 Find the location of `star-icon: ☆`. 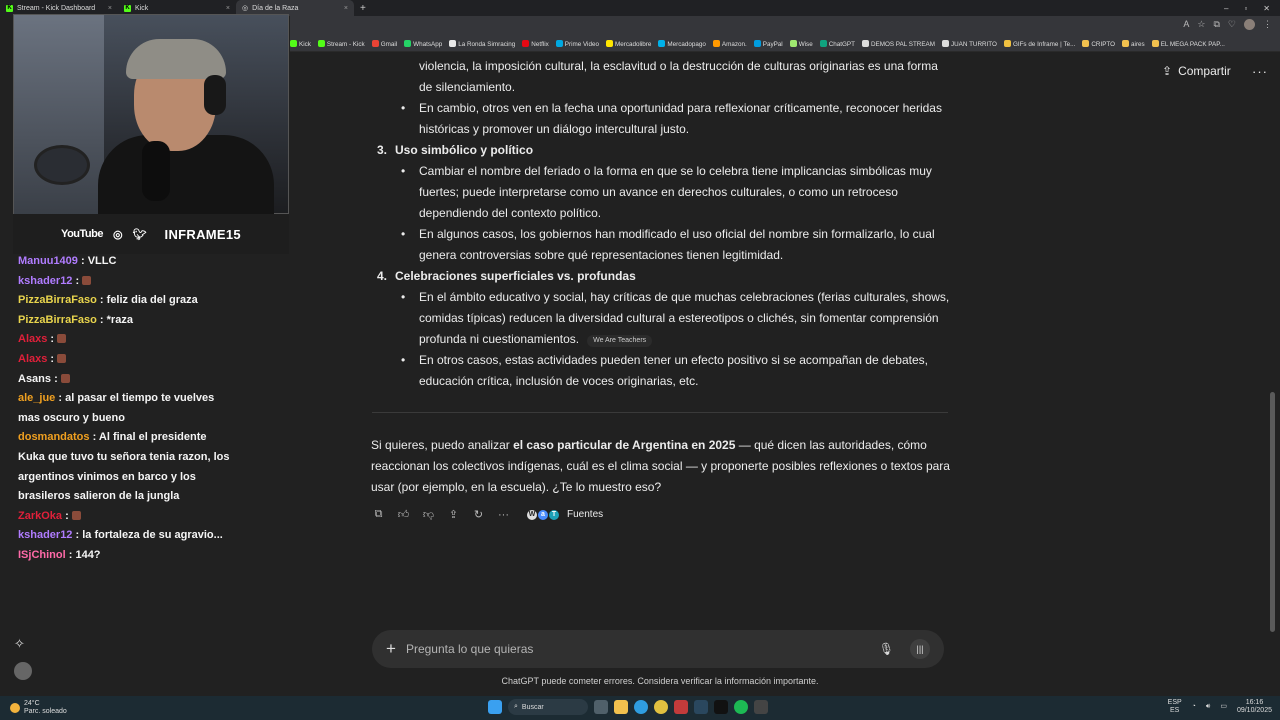

star-icon: ☆ is located at coordinates (1201, 24).